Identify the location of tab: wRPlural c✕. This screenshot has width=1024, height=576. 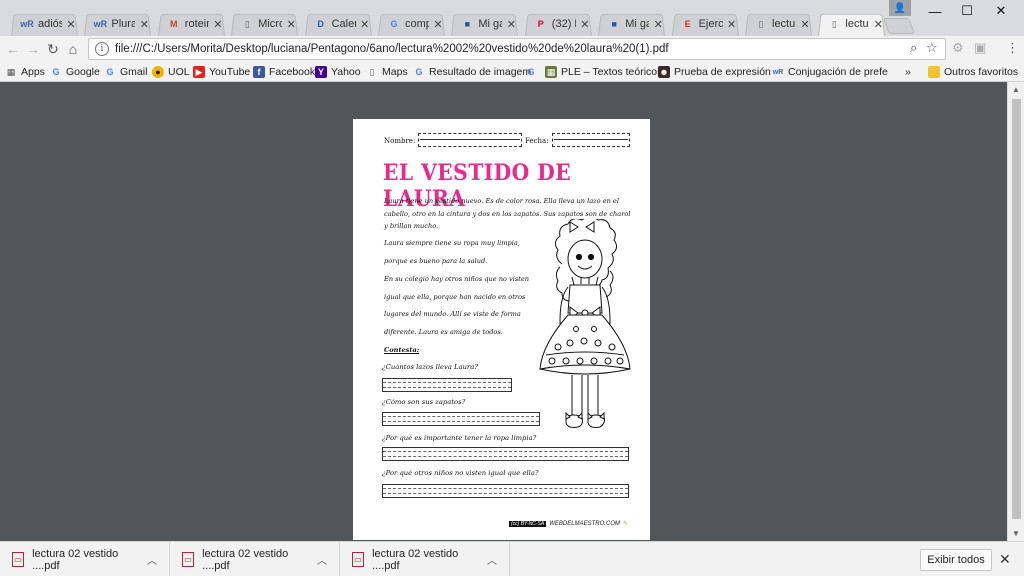
(116, 24).